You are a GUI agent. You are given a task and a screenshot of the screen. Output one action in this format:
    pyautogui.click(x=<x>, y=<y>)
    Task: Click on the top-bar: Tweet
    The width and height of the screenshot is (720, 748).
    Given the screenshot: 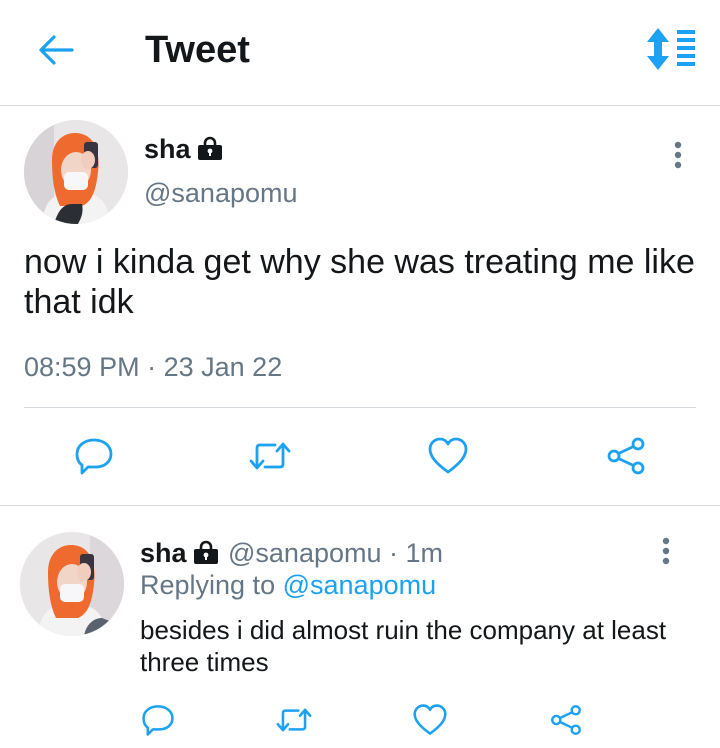 What is the action you would take?
    pyautogui.click(x=360, y=53)
    